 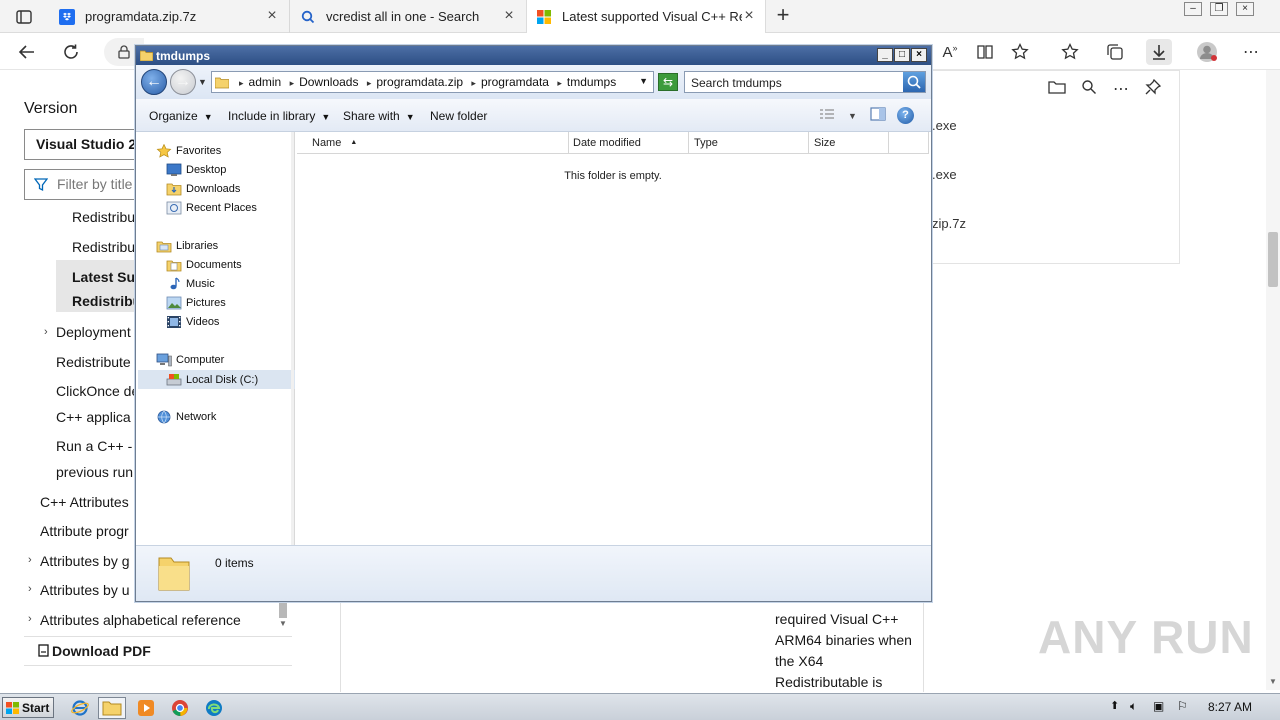 What do you see at coordinates (93, 332) in the screenshot?
I see `nav-item: Deployment` at bounding box center [93, 332].